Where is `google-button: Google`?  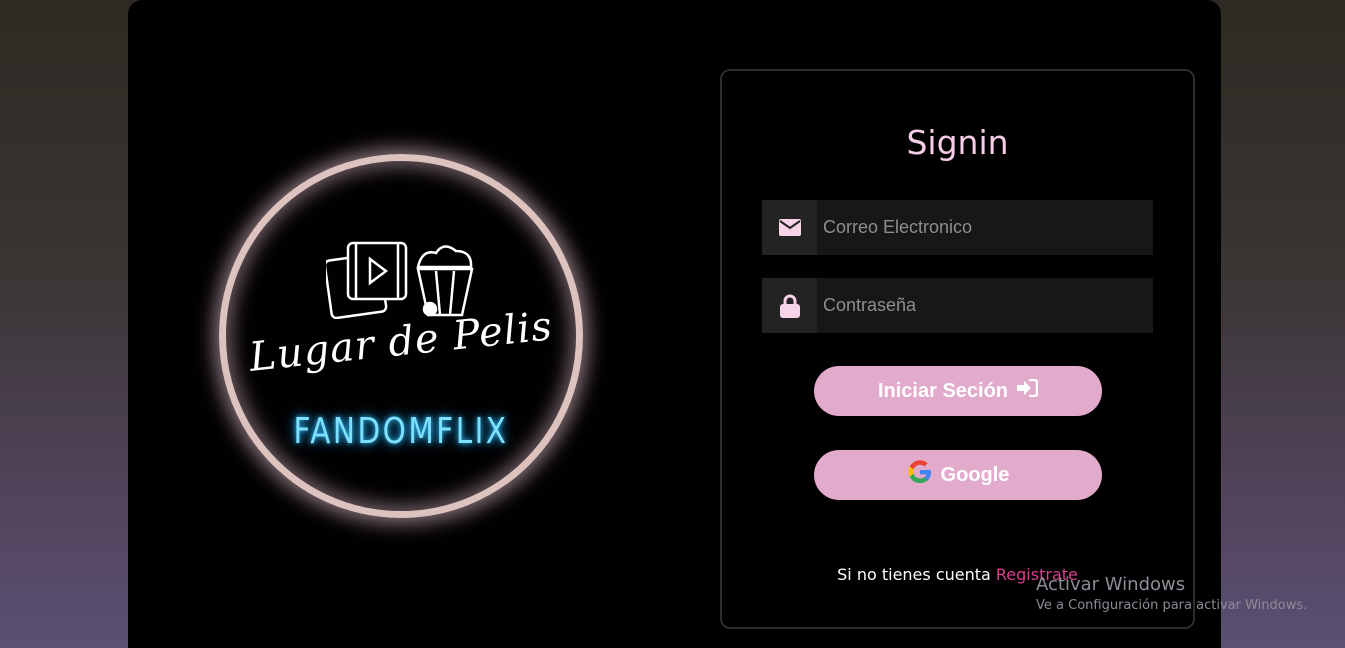
google-button: Google is located at coordinates (958, 475).